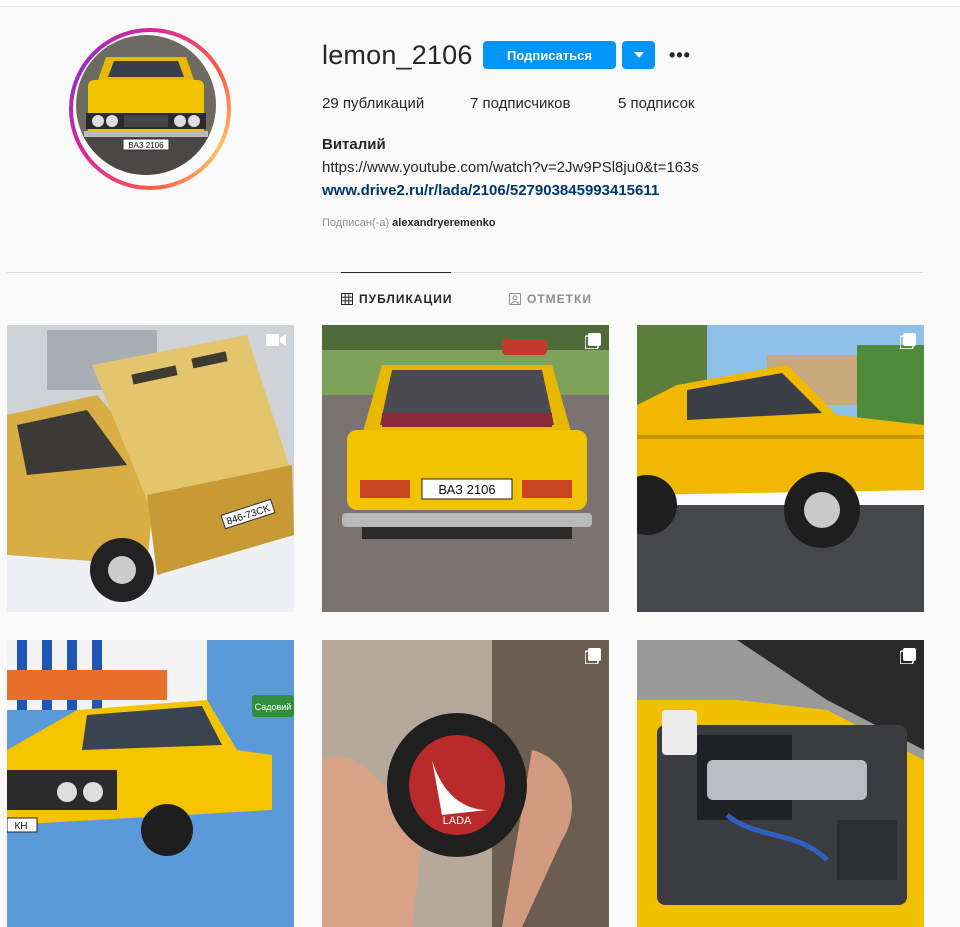  Describe the element at coordinates (356, 223) in the screenshot. I see `followed-by-prefix: Подписан(-а)` at that location.